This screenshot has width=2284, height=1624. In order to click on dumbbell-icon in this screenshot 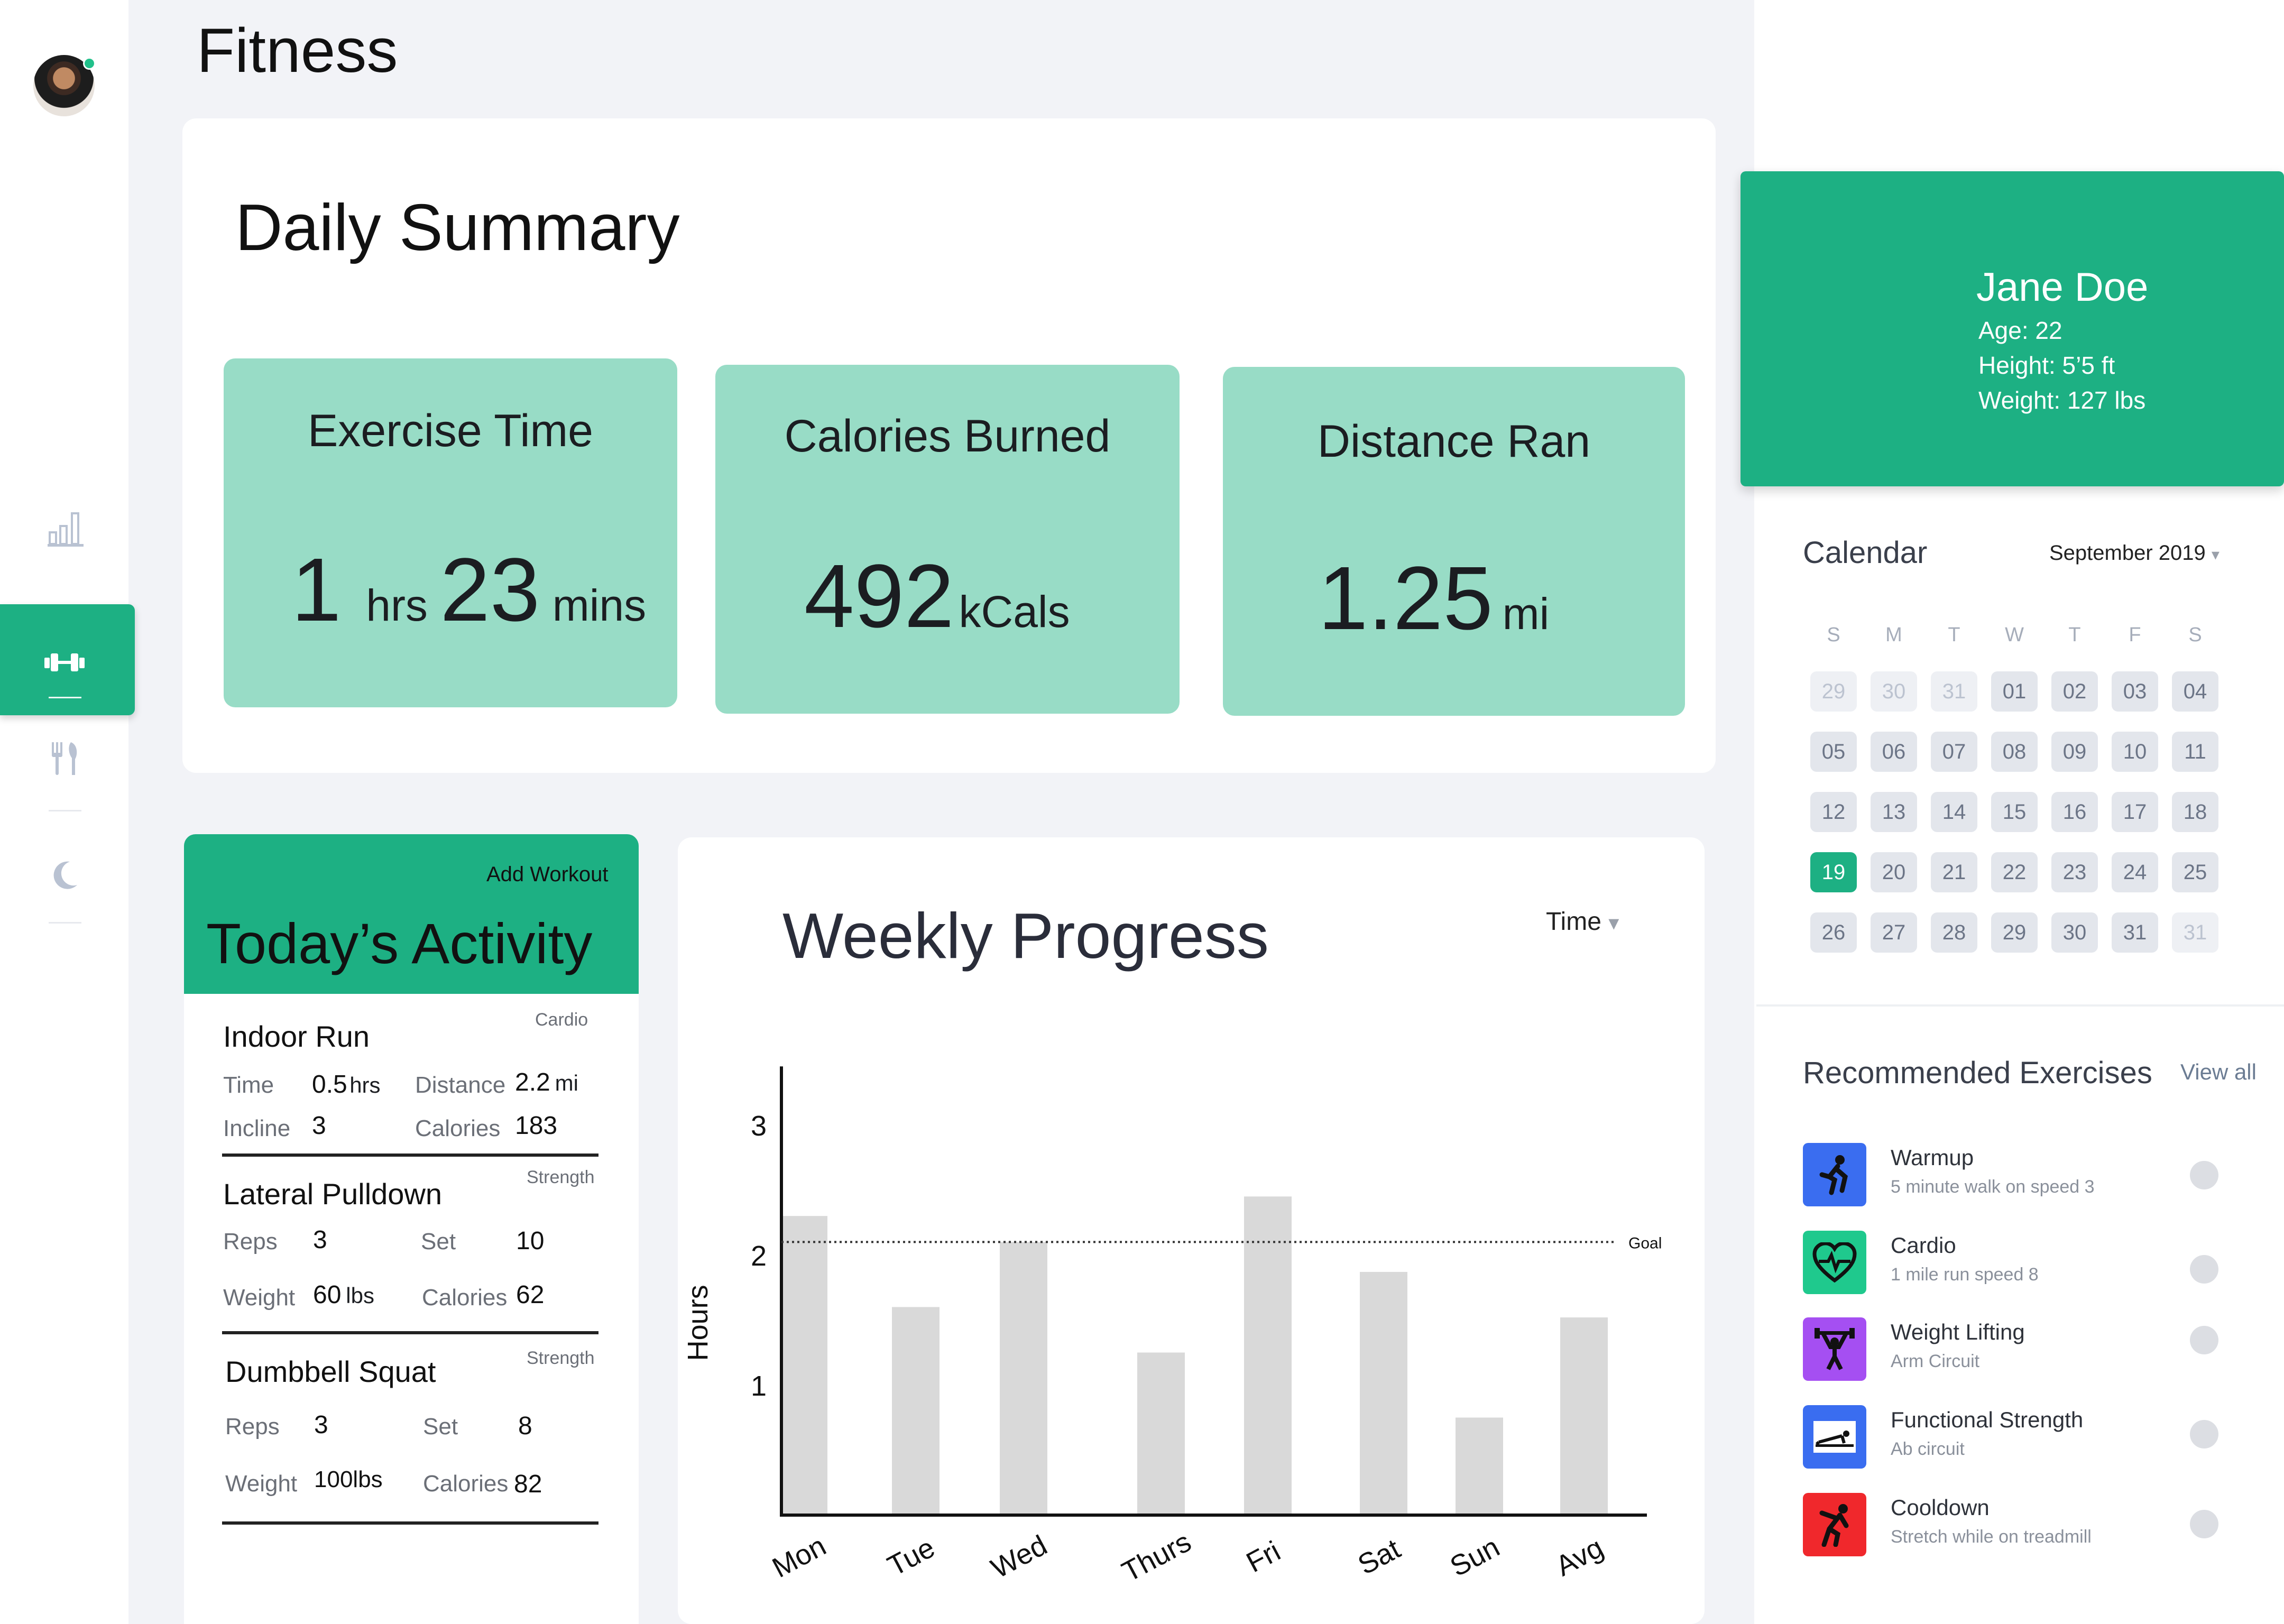, I will do `click(64, 662)`.